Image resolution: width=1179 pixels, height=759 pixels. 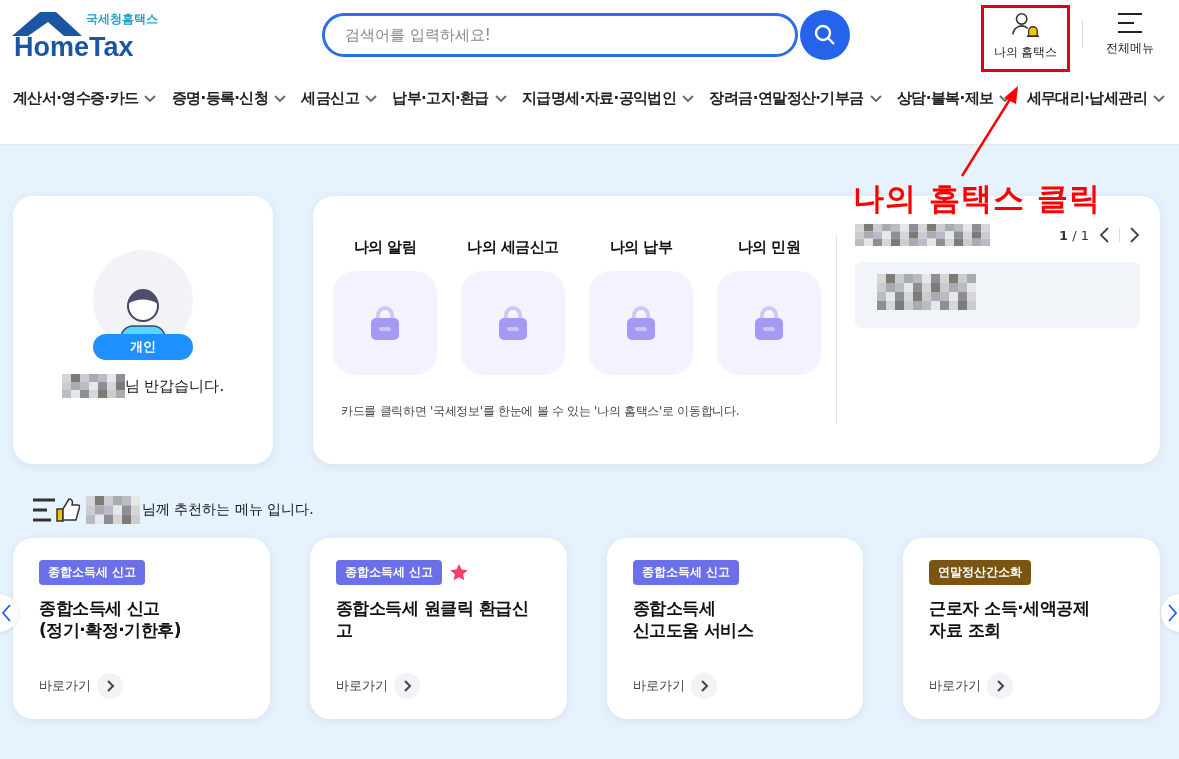 What do you see at coordinates (641, 247) in the screenshot?
I see `tile-title: 나의 납부` at bounding box center [641, 247].